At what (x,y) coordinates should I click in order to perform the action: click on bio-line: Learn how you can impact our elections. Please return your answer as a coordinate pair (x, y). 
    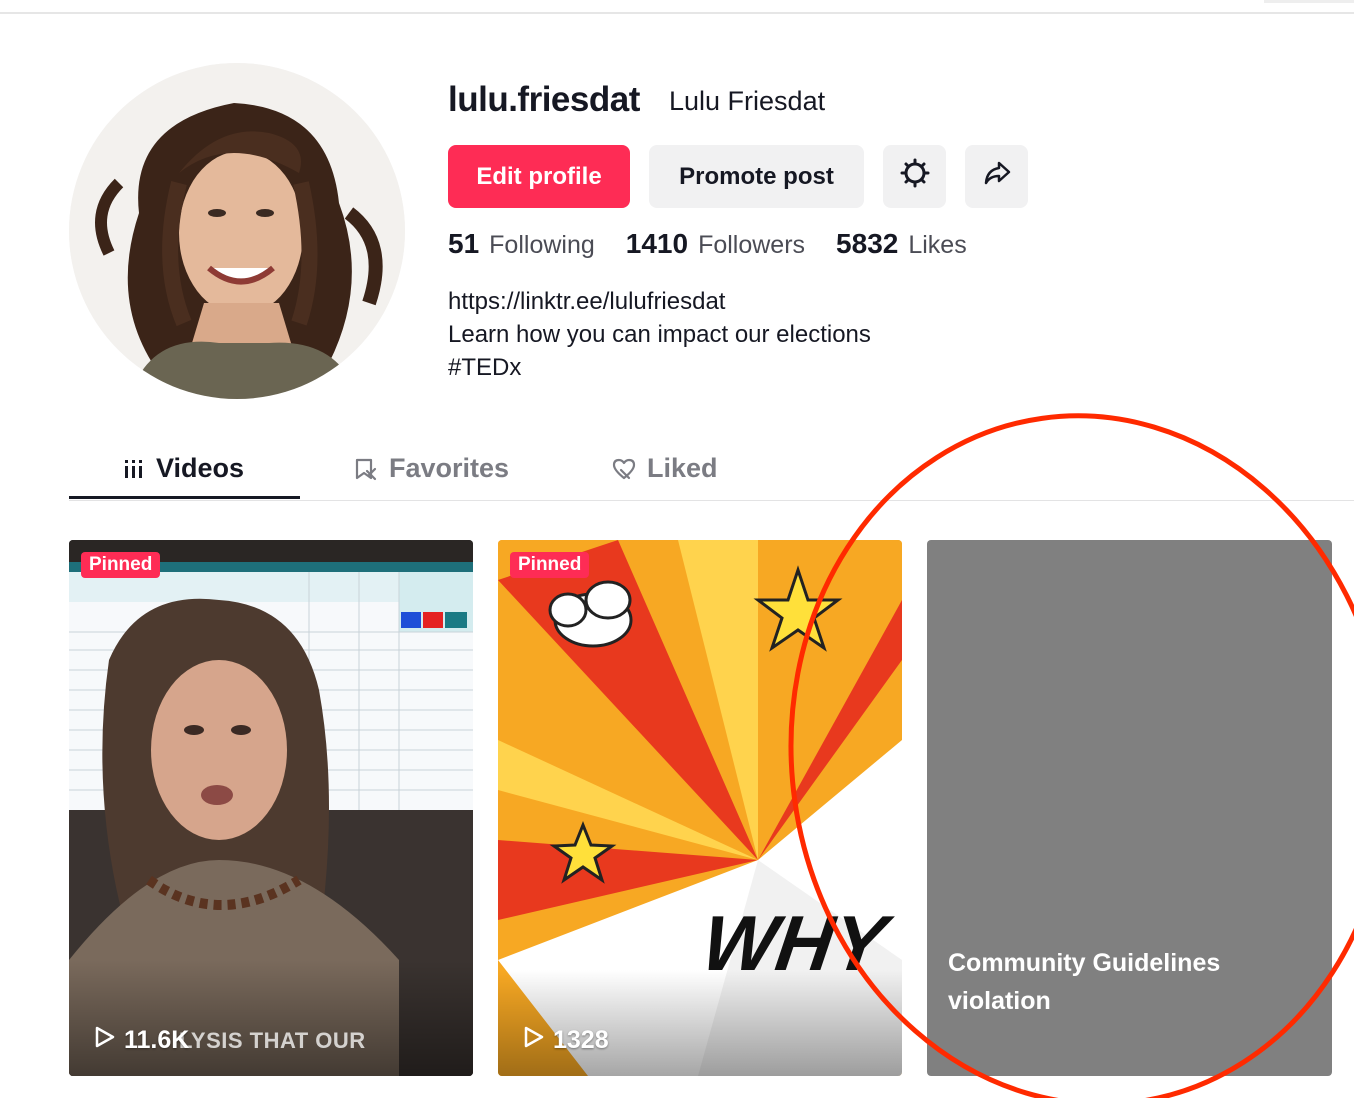
    Looking at the image, I should click on (659, 334).